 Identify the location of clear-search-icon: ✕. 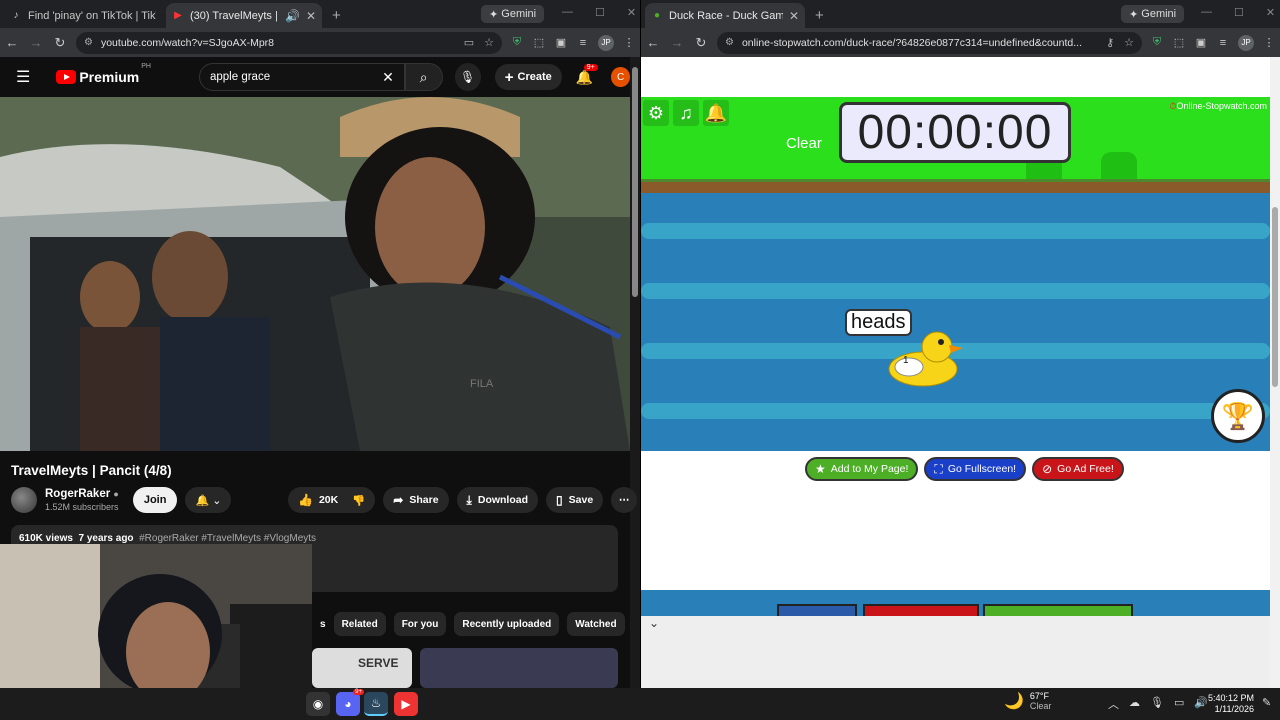
(388, 77).